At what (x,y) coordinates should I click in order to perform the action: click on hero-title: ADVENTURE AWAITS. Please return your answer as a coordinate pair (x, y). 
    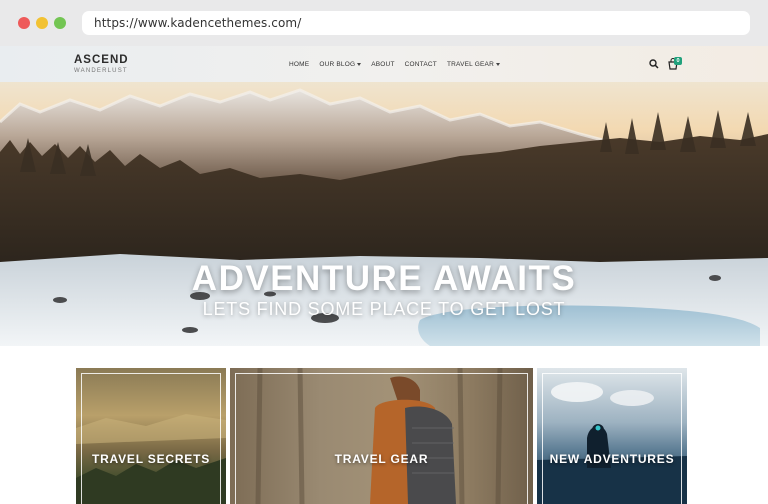
    Looking at the image, I should click on (384, 278).